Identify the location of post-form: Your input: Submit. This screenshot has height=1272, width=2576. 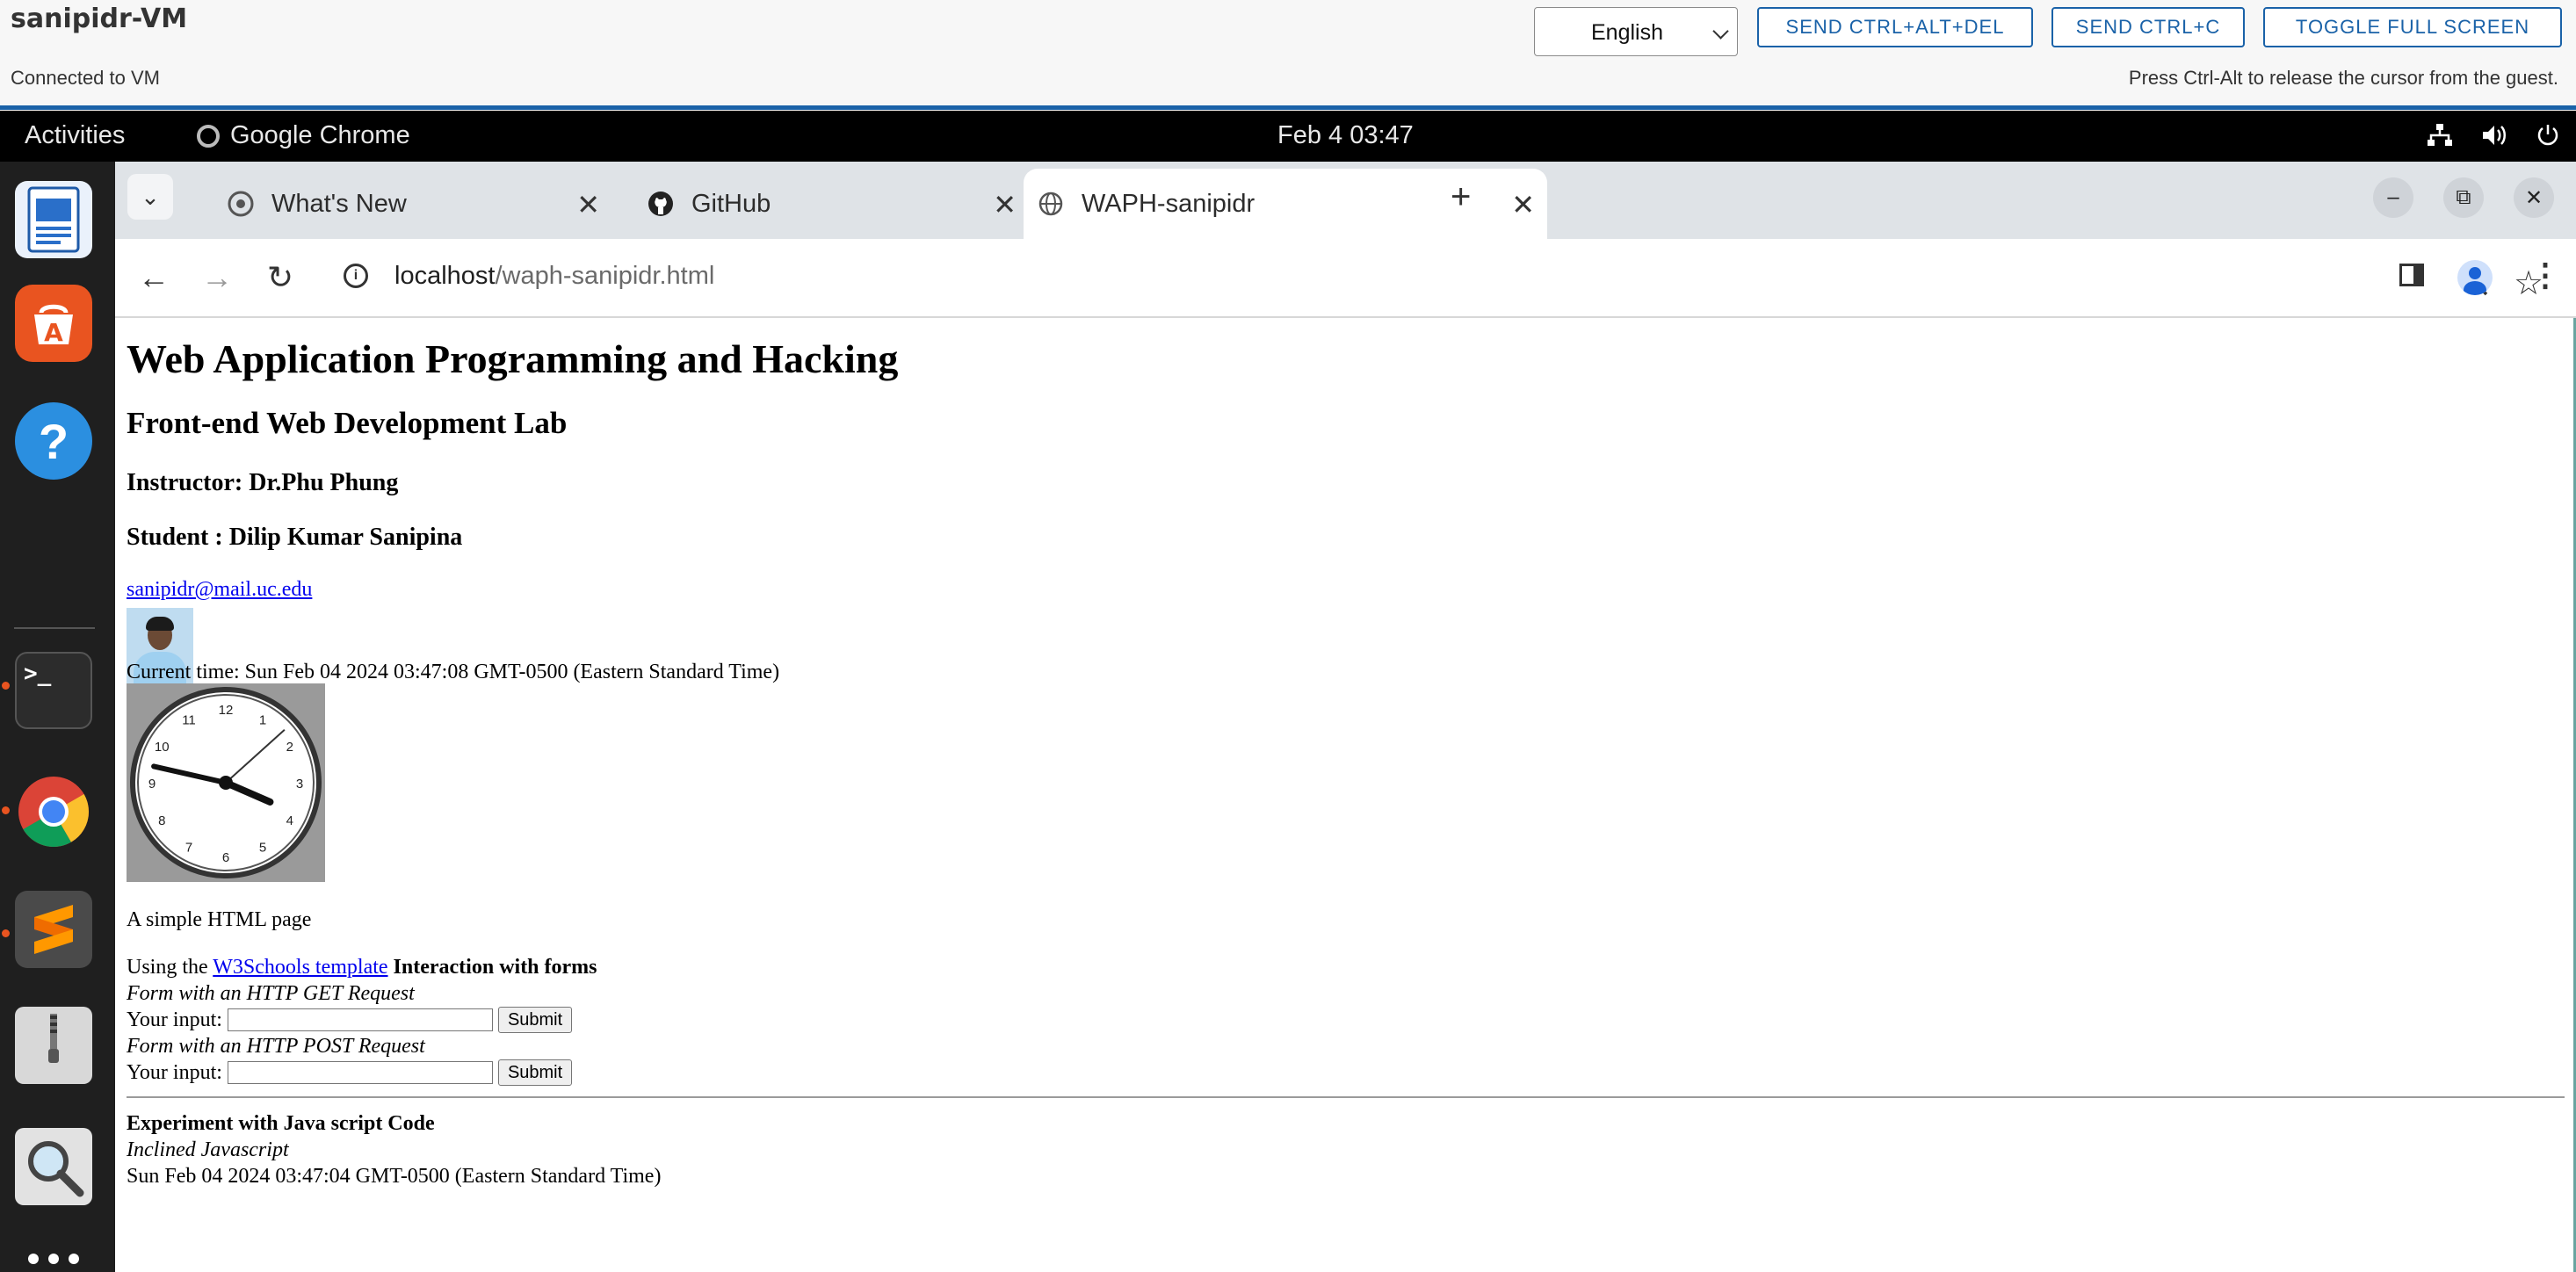
(350, 1072).